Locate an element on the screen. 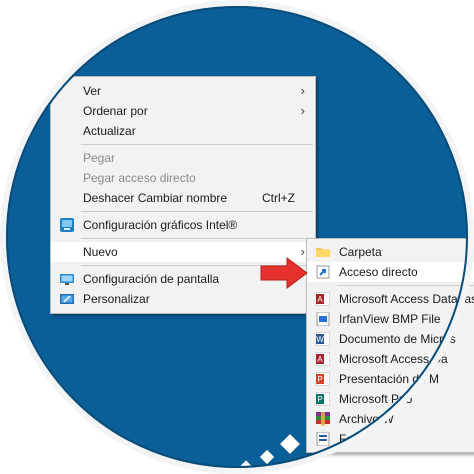  menu-item-shortcut: Ctrl+Z is located at coordinates (278, 198).